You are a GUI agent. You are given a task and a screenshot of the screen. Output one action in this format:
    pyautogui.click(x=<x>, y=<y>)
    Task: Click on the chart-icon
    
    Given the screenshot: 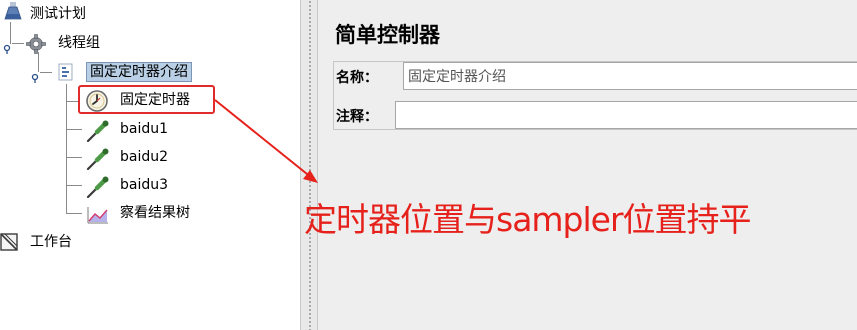 What is the action you would take?
    pyautogui.click(x=97, y=214)
    